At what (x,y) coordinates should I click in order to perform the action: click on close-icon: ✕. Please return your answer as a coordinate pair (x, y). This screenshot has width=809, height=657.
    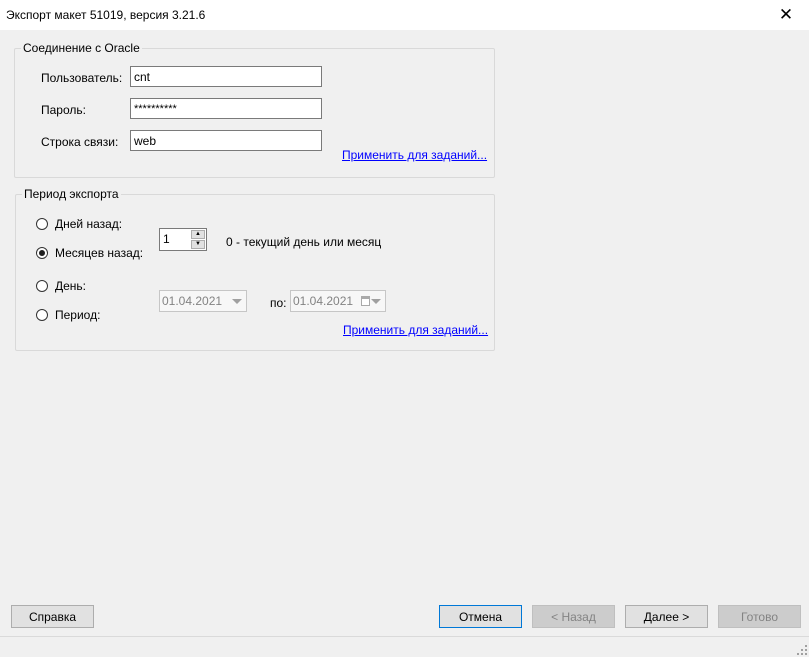
    Looking at the image, I should click on (786, 14).